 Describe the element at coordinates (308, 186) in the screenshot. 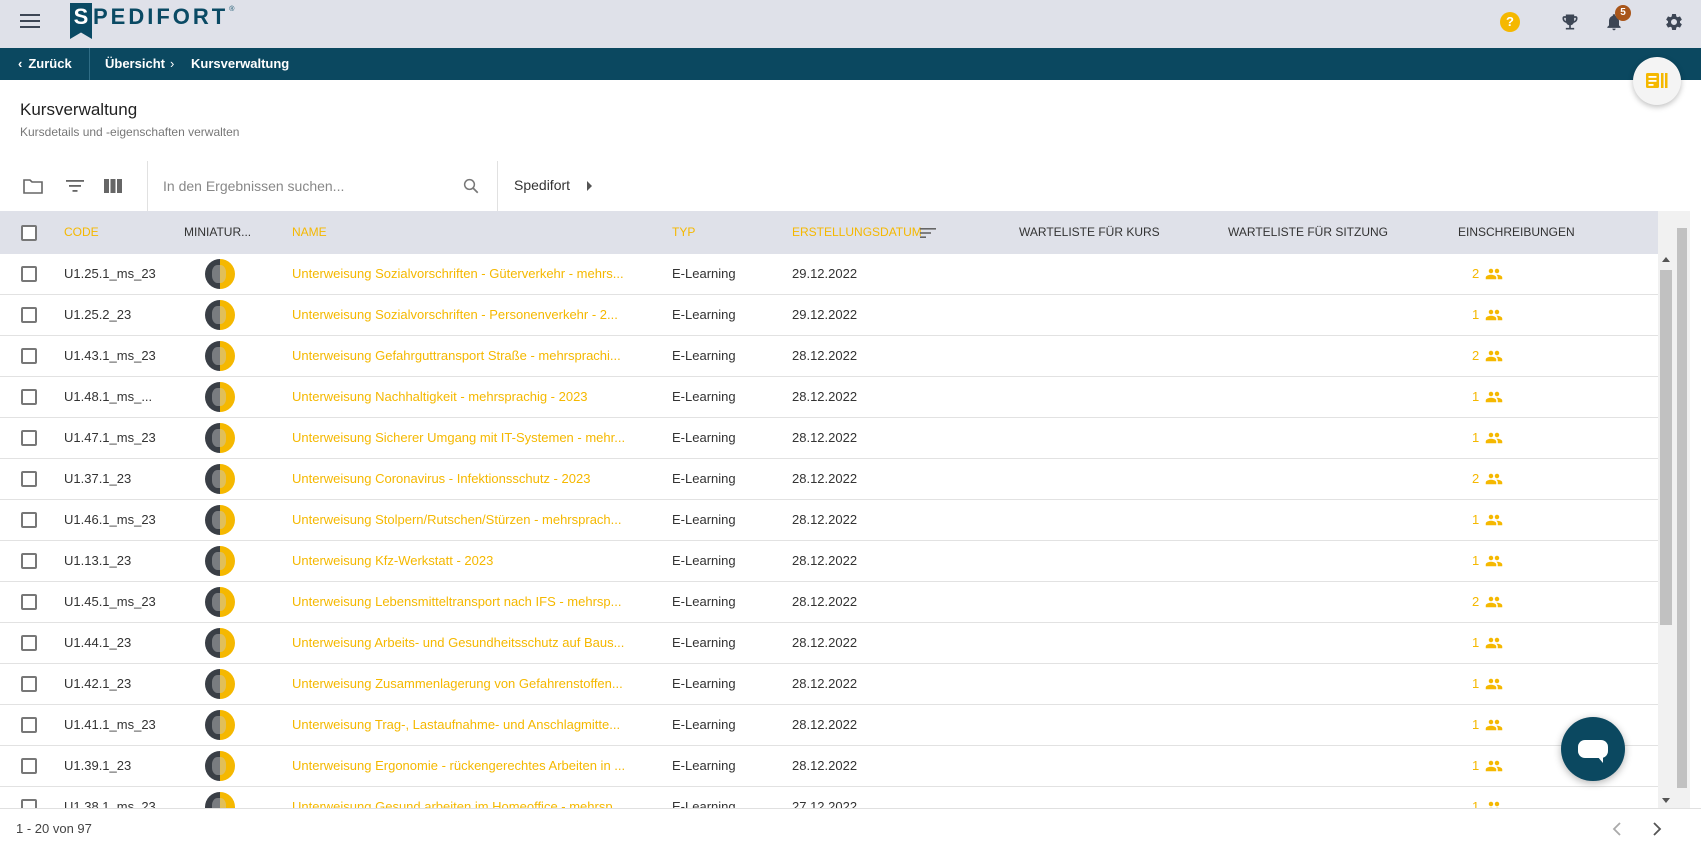

I see `search-input` at that location.